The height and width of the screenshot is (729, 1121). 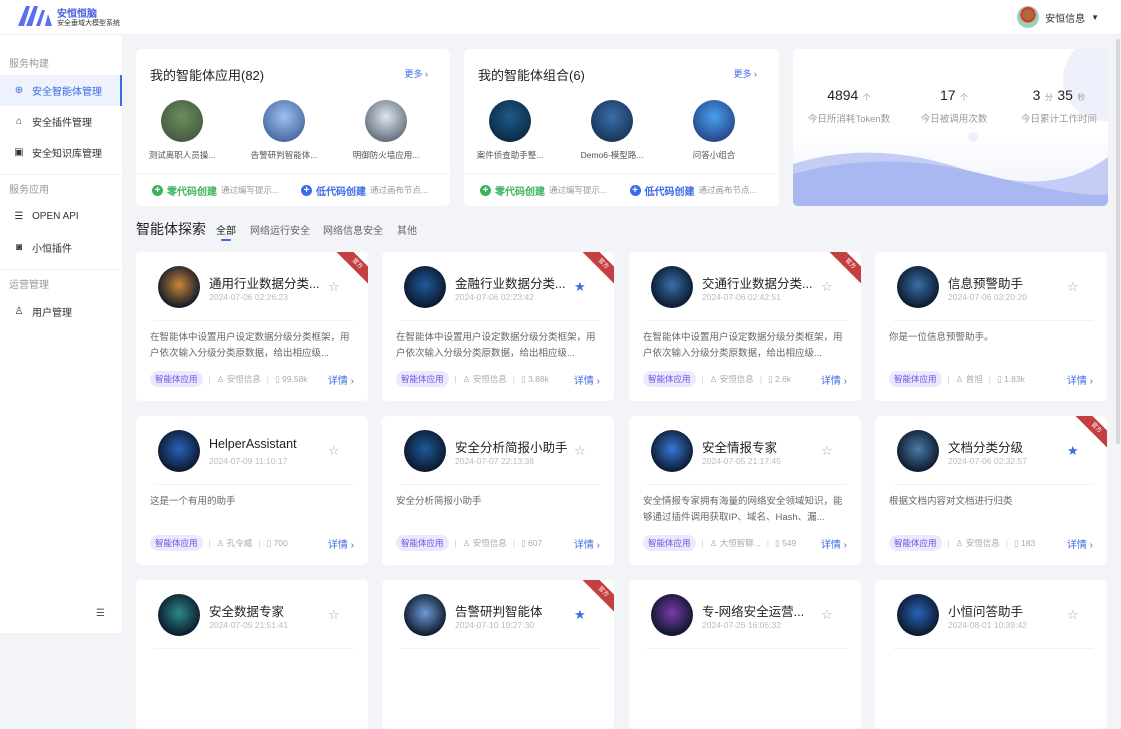 I want to click on tab-filter: 全部, so click(x=226, y=231).